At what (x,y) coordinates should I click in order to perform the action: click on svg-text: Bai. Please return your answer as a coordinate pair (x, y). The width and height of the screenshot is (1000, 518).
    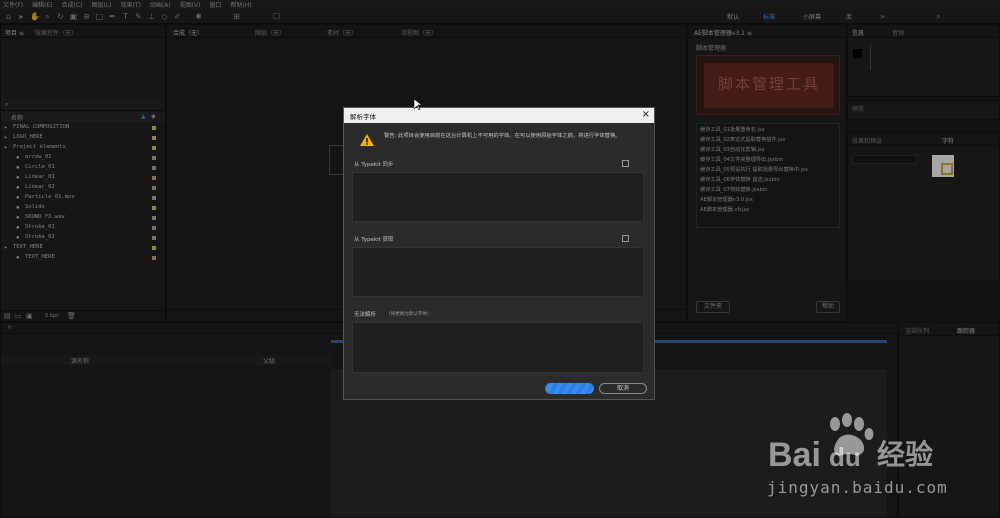
    Looking at the image, I should click on (794, 455).